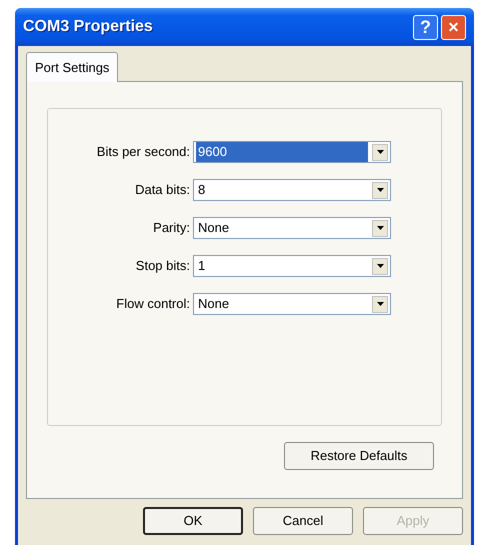  What do you see at coordinates (359, 456) in the screenshot?
I see `restore-defaults-button: Restore Defaults` at bounding box center [359, 456].